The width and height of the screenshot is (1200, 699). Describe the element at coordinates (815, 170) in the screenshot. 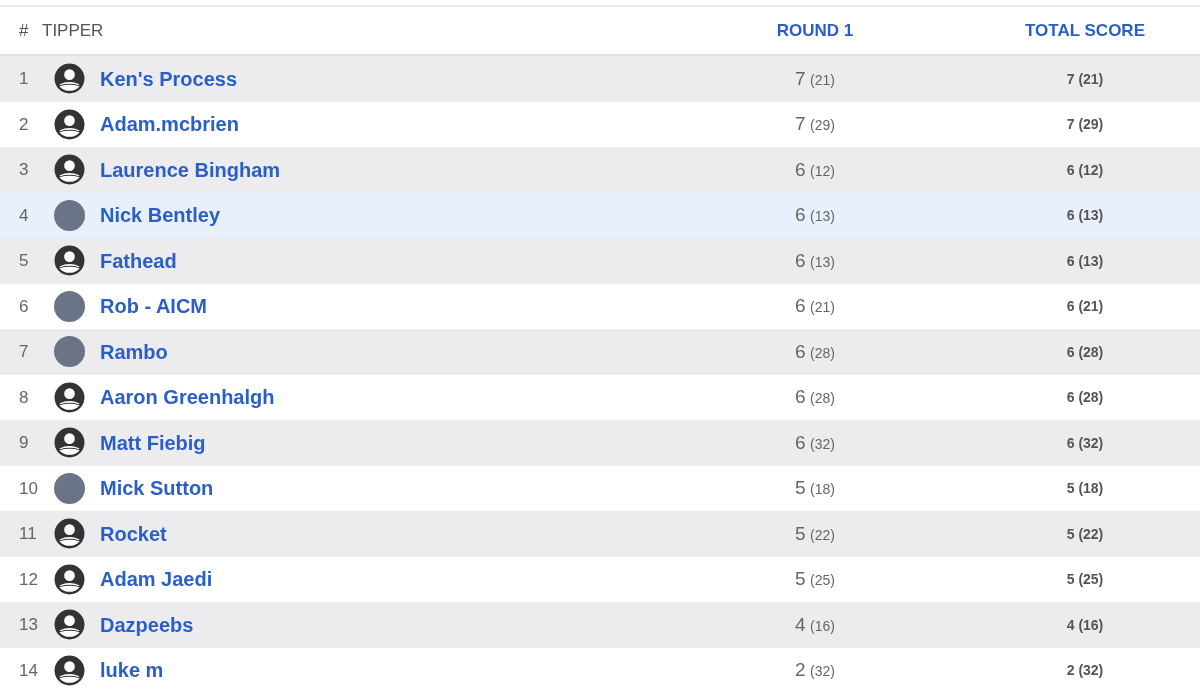

I see `round-score: 6 (12)` at that location.